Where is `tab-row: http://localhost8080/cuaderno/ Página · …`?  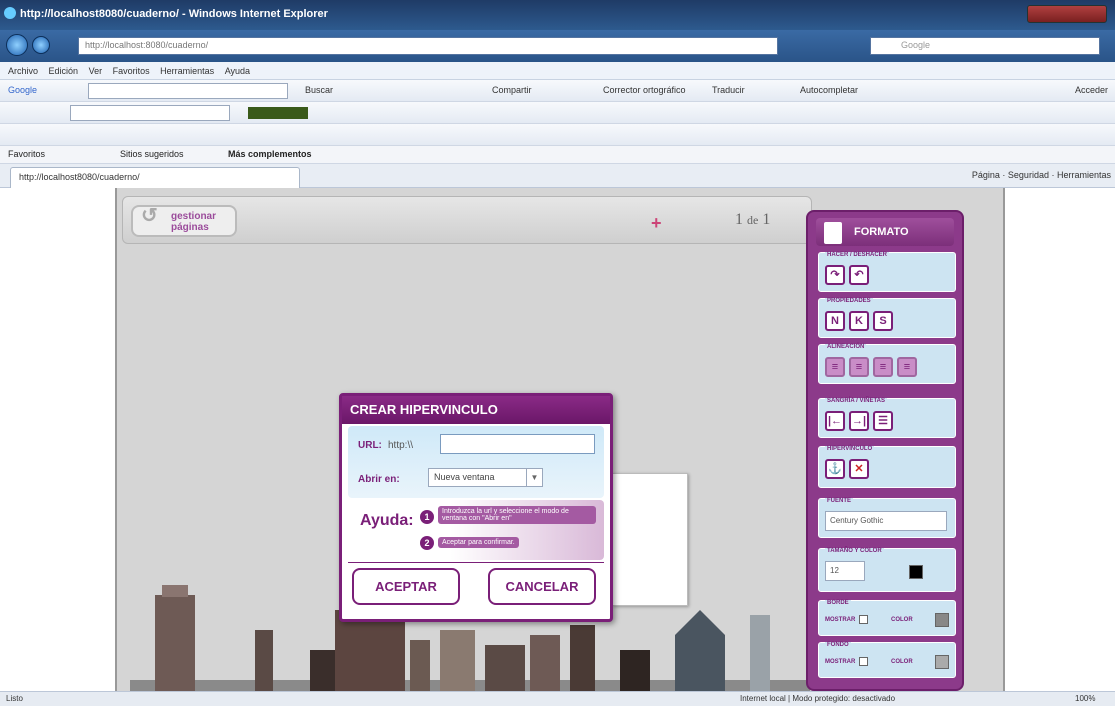 tab-row: http://localhost8080/cuaderno/ Página · … is located at coordinates (557, 176).